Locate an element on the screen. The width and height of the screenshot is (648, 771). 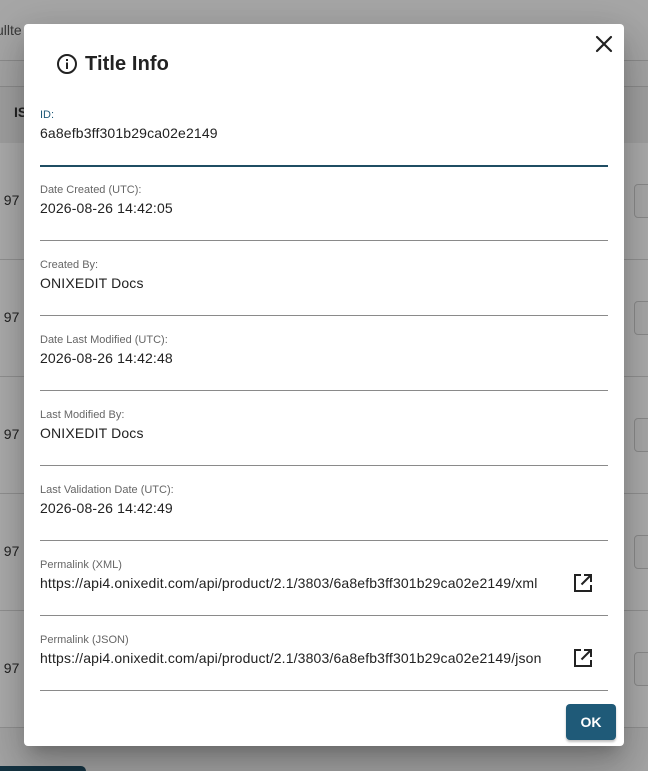
created-by-field: Created By: ONIXEDIT Docs is located at coordinates (324, 282).